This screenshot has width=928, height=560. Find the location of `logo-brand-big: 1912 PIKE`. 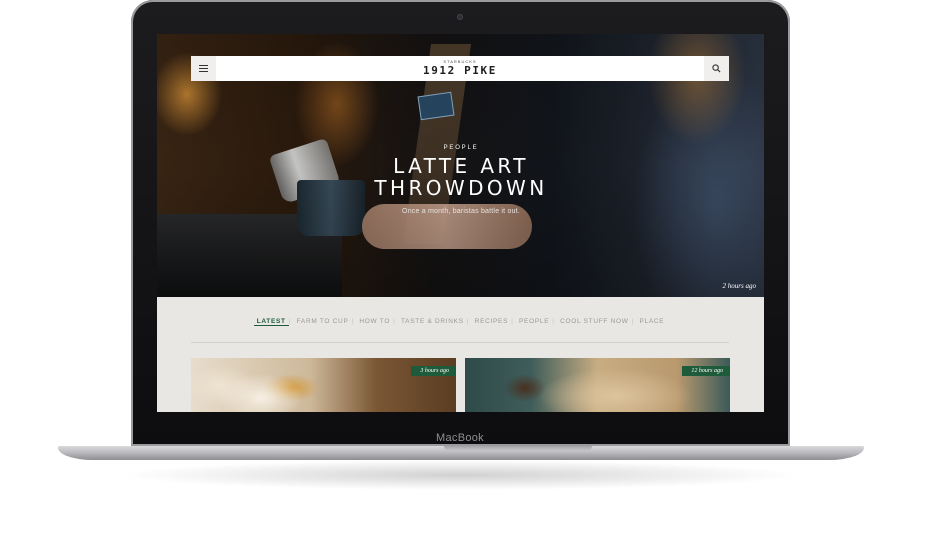

logo-brand-big: 1912 PIKE is located at coordinates (459, 70).